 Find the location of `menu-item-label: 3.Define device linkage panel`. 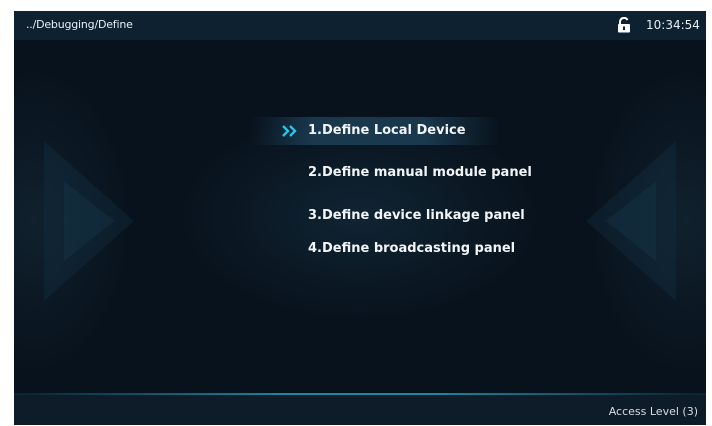

menu-item-label: 3.Define device linkage panel is located at coordinates (416, 215).